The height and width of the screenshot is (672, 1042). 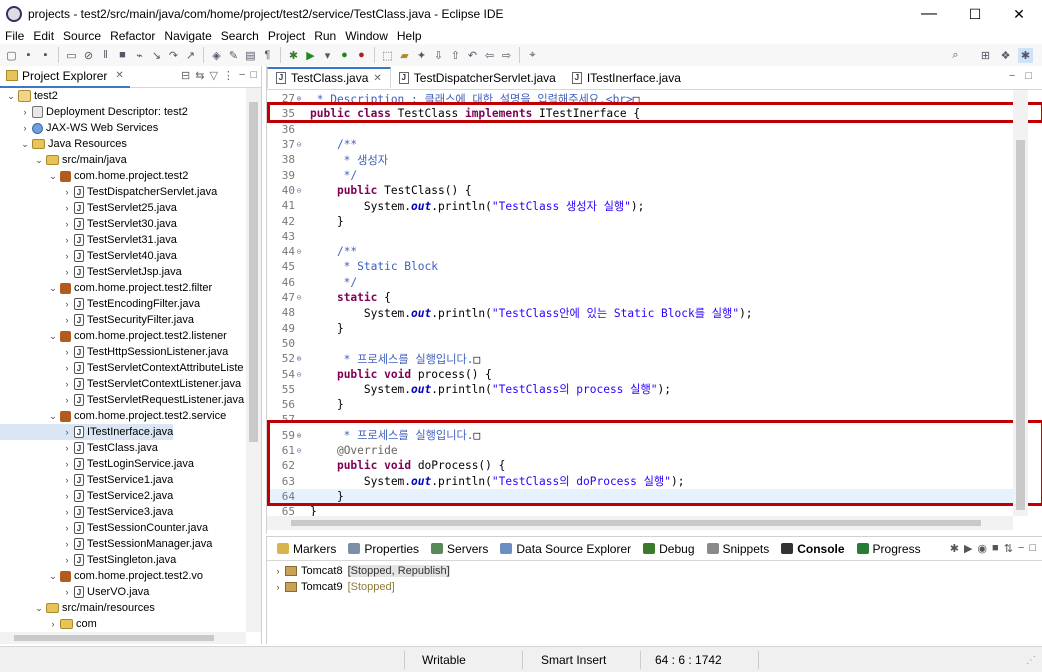 What do you see at coordinates (640, 282) in the screenshot?
I see `code-line: 46 */` at bounding box center [640, 282].